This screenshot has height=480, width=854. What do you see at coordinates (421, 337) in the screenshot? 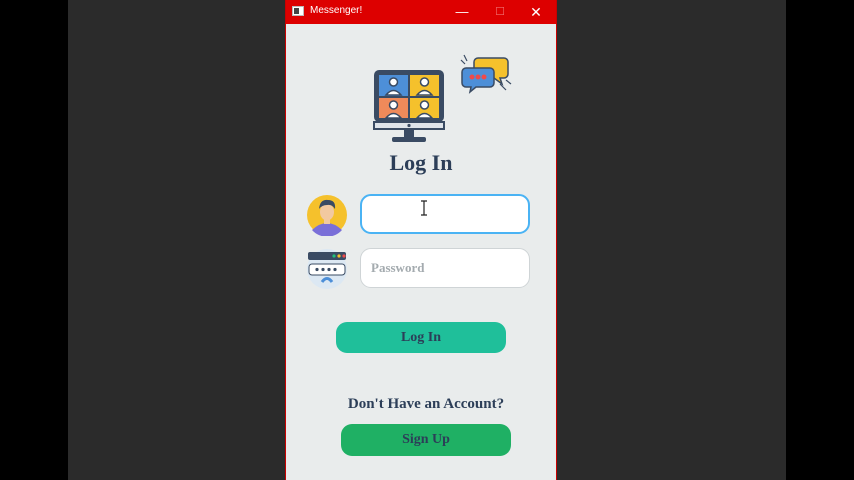
I see `login-button: Log In` at bounding box center [421, 337].